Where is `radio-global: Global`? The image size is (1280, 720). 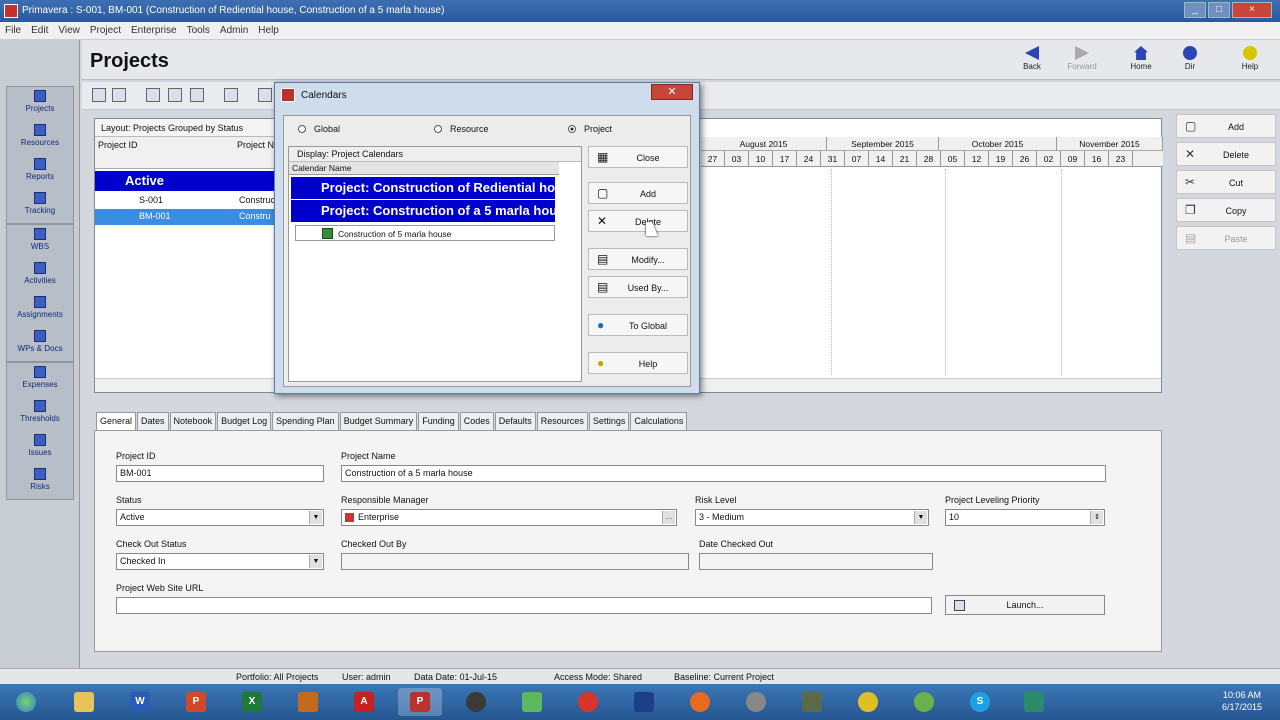 radio-global: Global is located at coordinates (319, 129).